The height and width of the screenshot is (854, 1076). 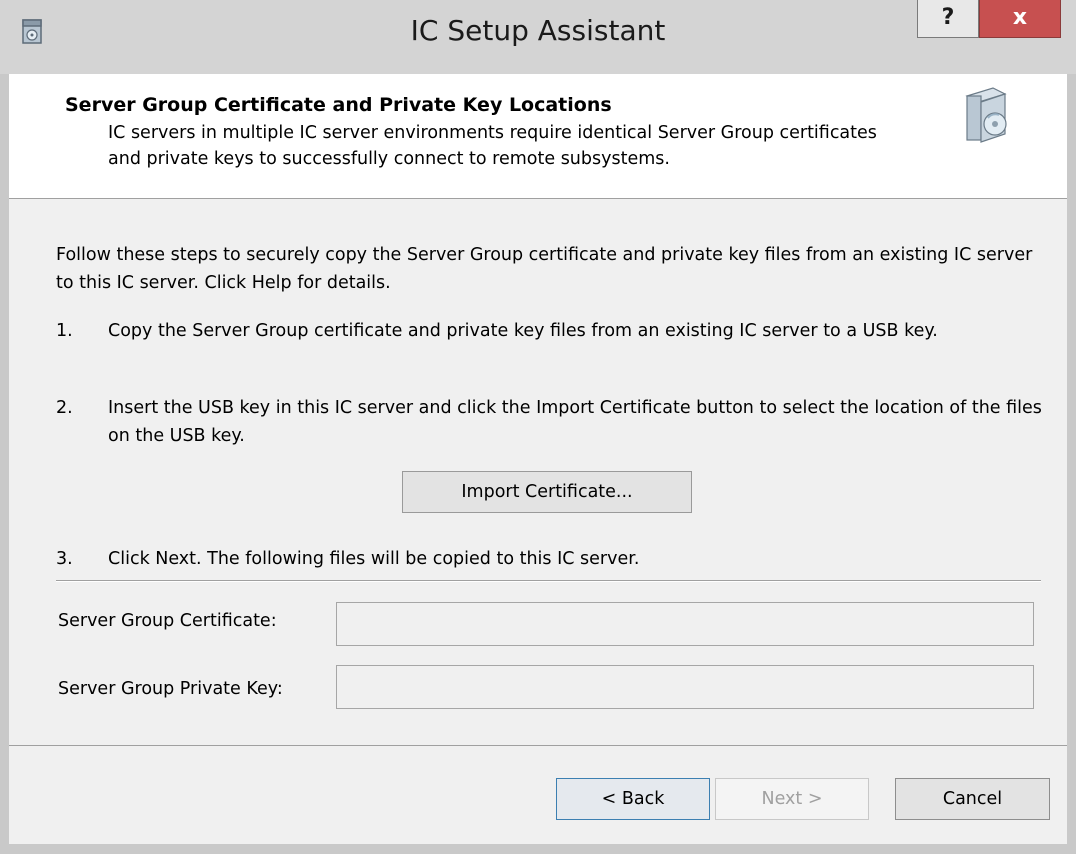 I want to click on step-number: 2., so click(x=64, y=408).